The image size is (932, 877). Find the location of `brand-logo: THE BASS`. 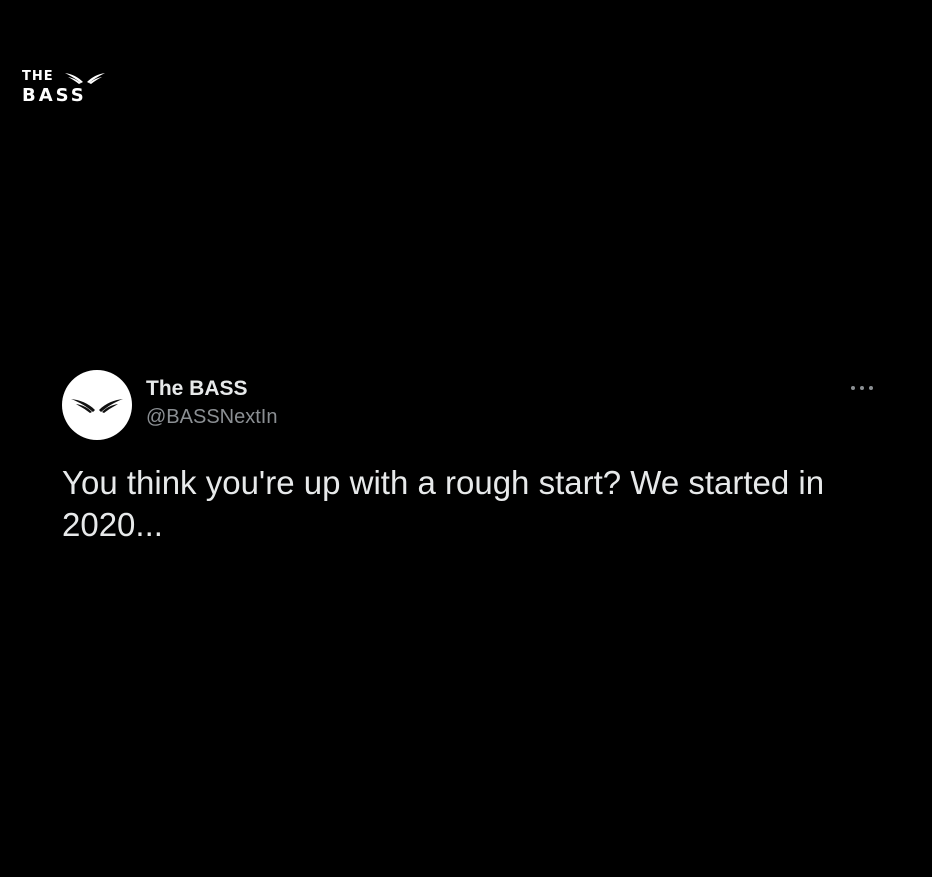

brand-logo: THE BASS is located at coordinates (64, 90).